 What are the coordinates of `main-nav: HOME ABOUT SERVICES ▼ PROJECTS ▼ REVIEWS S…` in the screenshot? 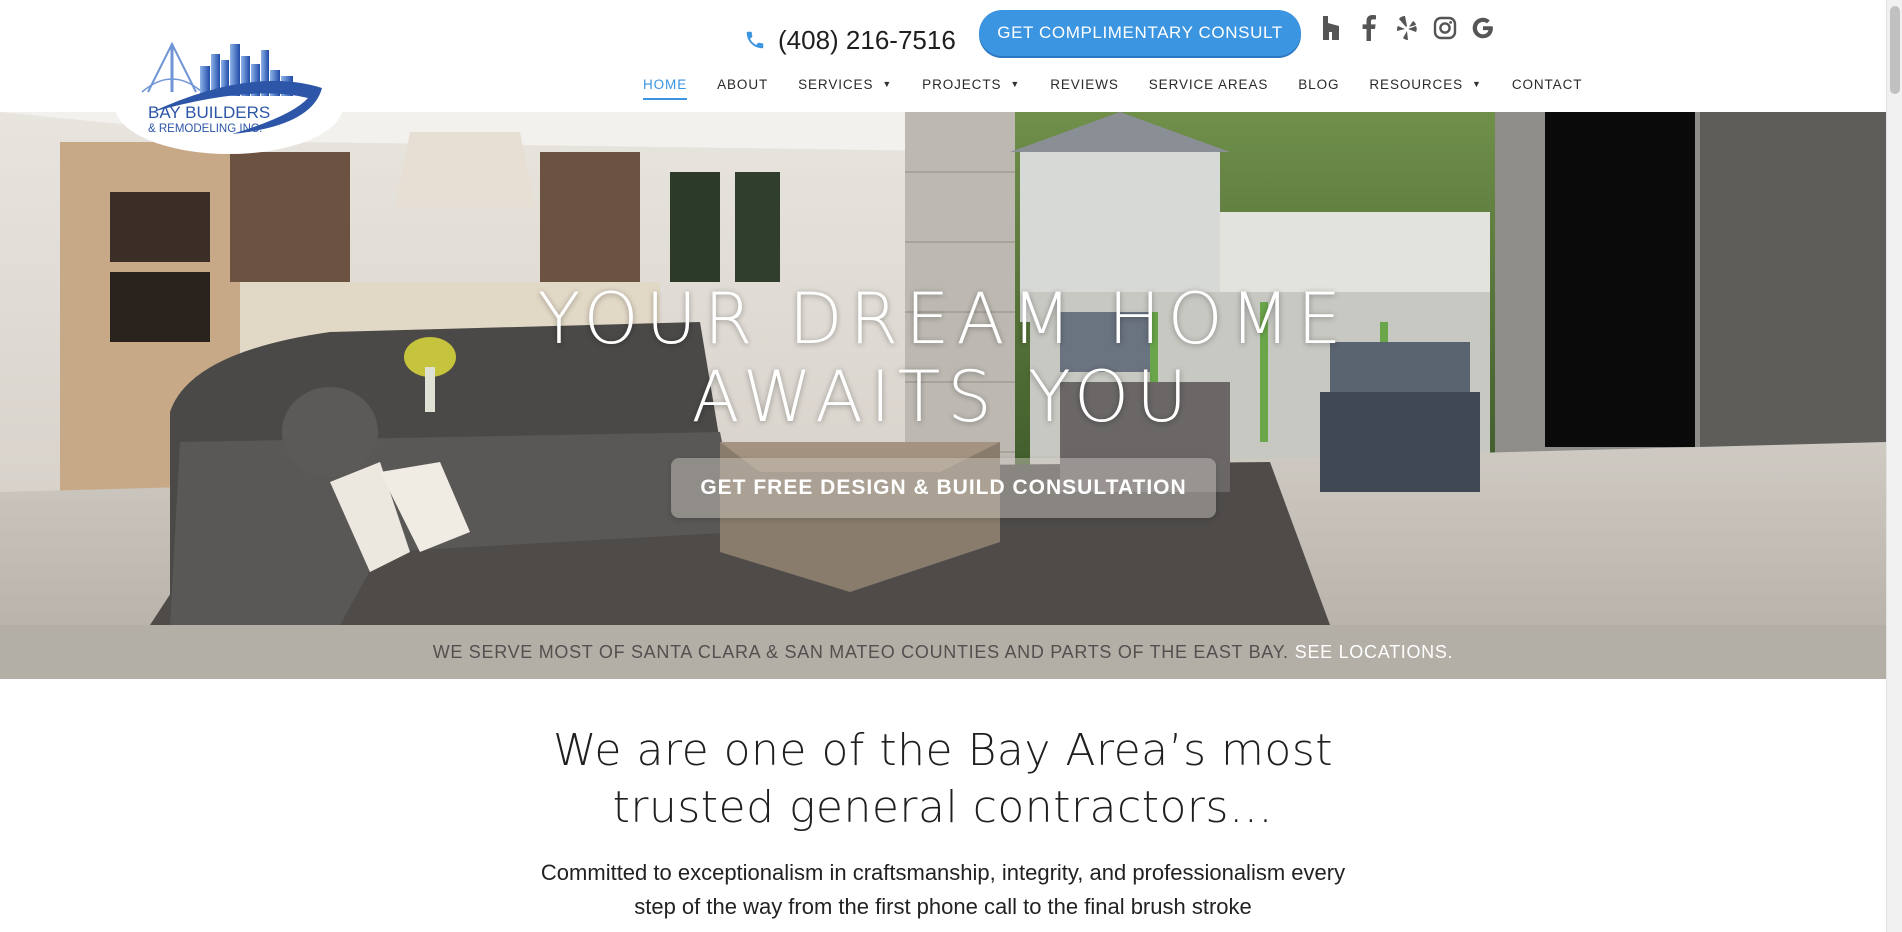 It's located at (1113, 85).